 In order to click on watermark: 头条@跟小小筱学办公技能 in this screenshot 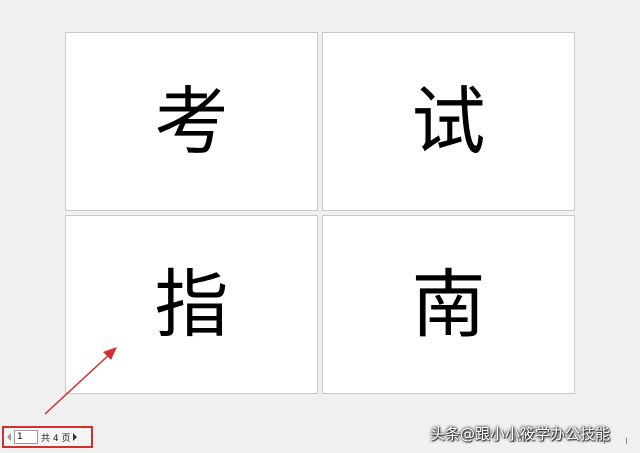, I will do `click(520, 434)`.